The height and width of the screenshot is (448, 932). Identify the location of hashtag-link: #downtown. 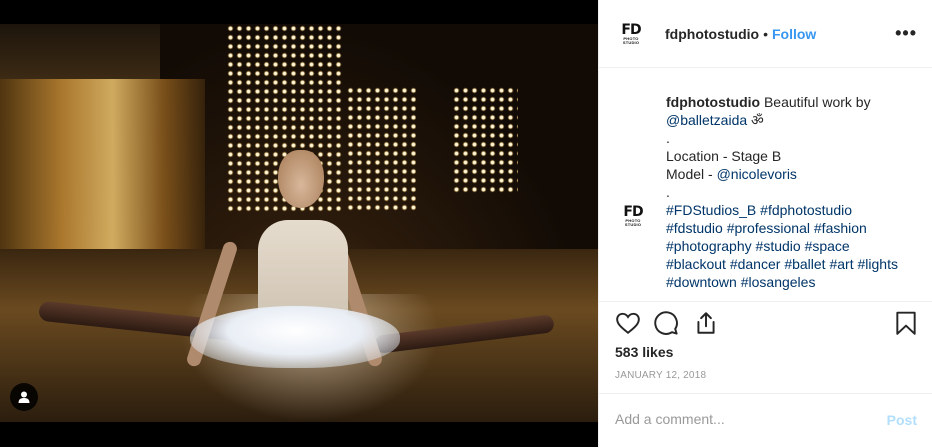
(701, 282).